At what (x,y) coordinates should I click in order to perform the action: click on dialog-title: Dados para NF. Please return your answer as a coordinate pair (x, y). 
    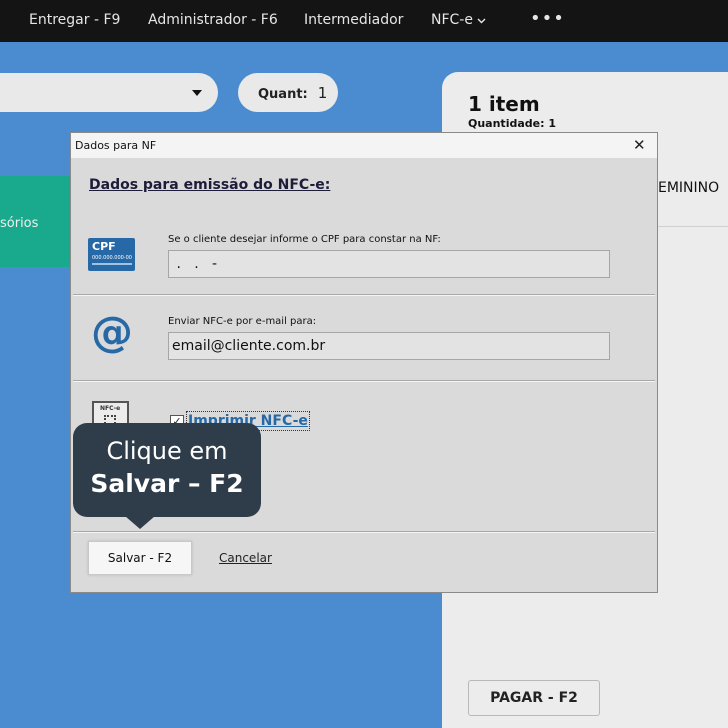
    Looking at the image, I should click on (116, 145).